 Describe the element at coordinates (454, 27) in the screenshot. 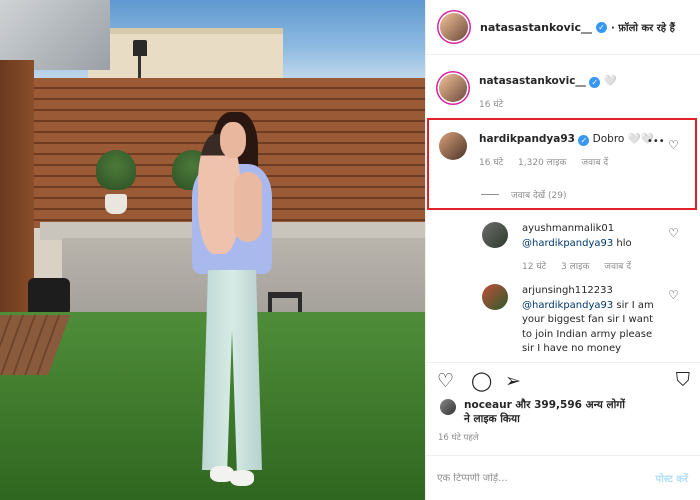

I see `author-avatar` at that location.